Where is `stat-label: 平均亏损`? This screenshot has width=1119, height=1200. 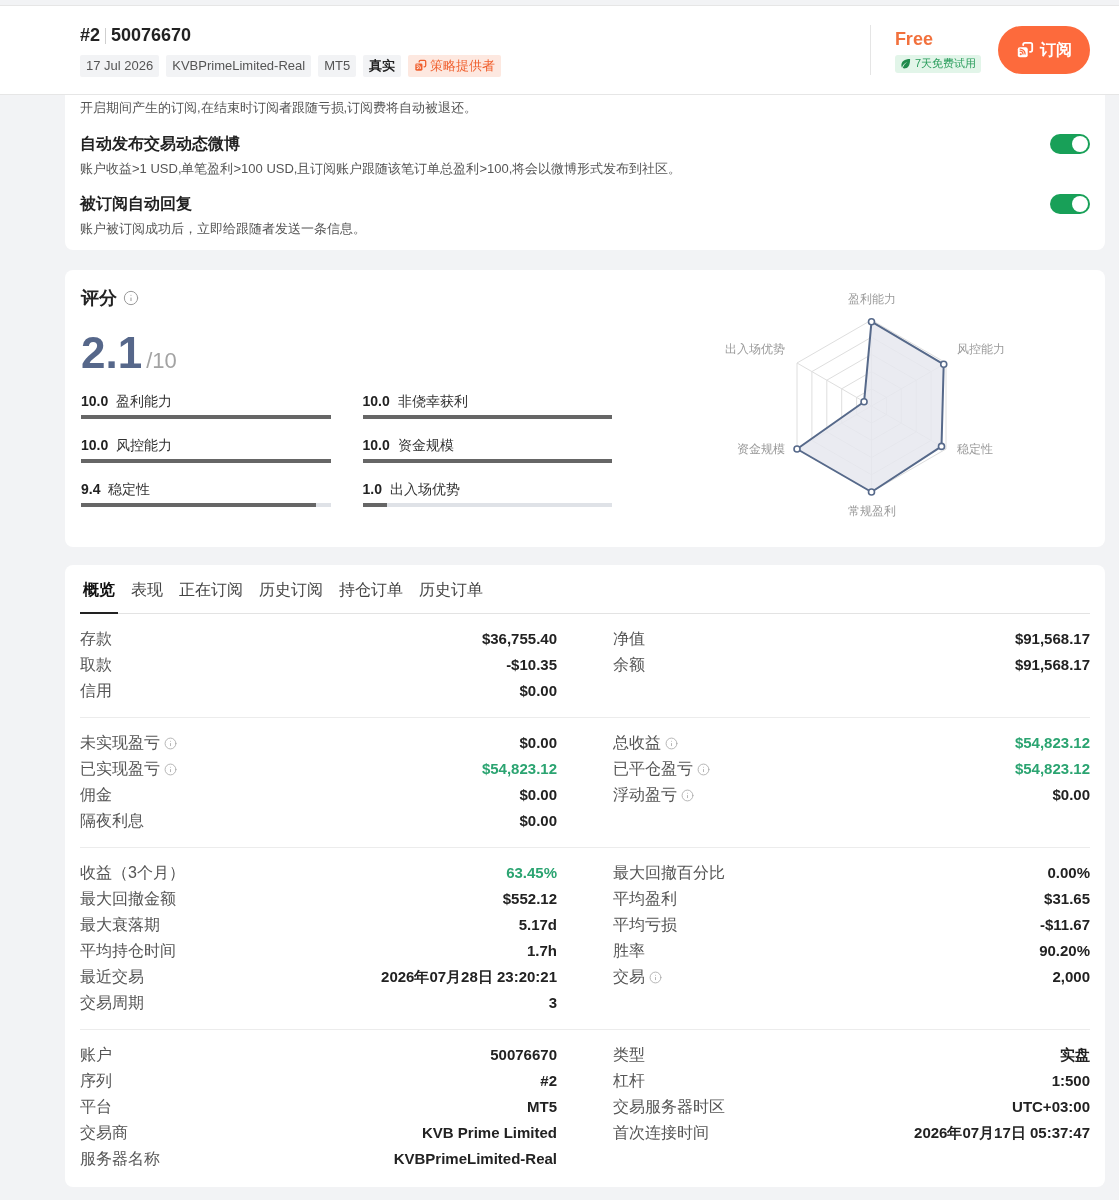
stat-label: 平均亏损 is located at coordinates (645, 925).